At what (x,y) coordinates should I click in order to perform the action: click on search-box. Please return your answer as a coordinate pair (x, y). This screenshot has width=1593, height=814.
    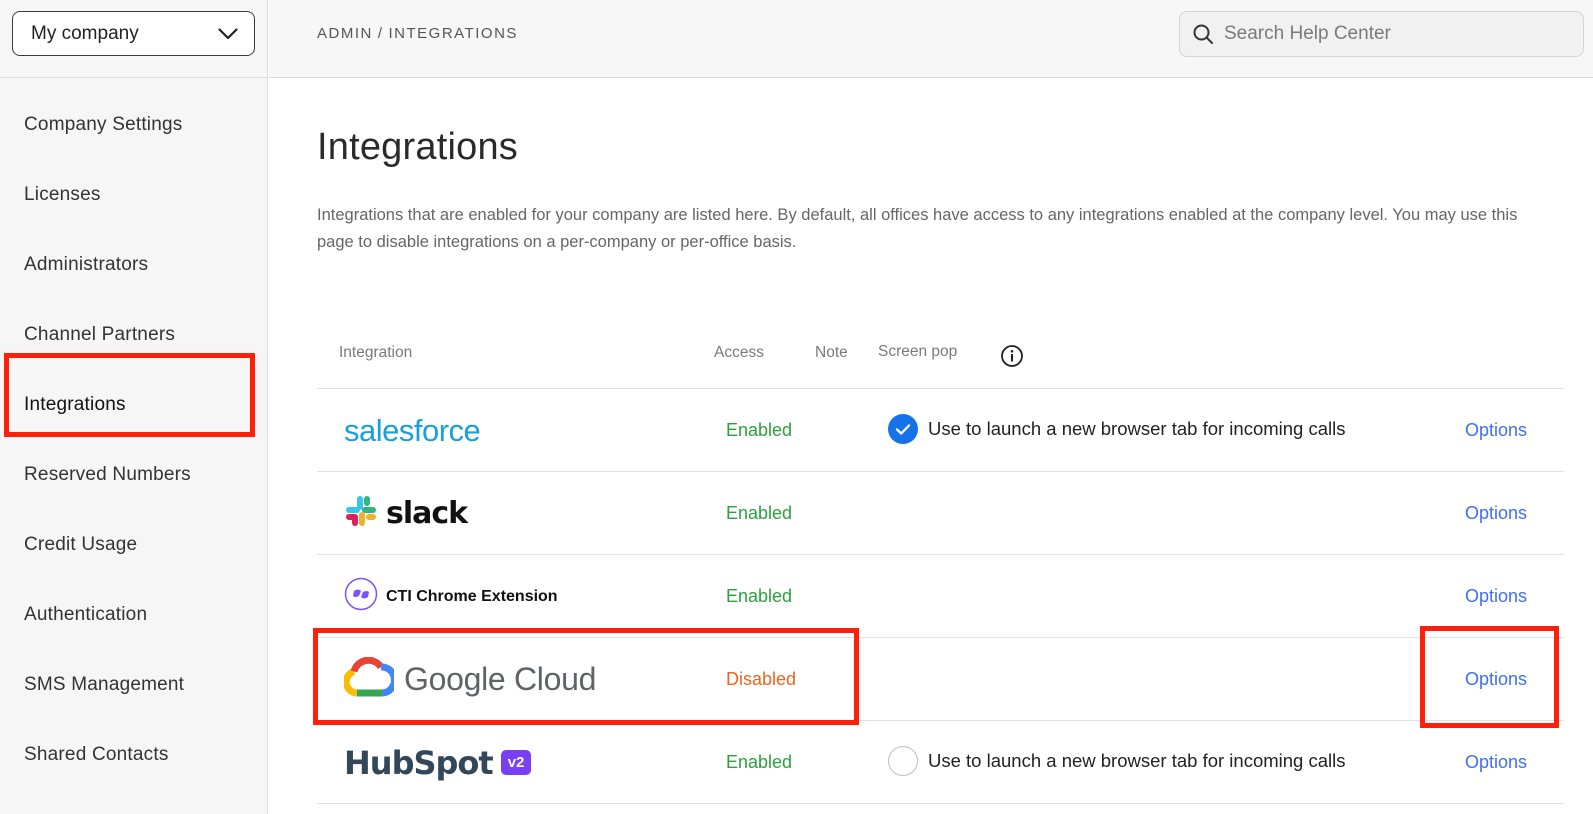
    Looking at the image, I should click on (1381, 34).